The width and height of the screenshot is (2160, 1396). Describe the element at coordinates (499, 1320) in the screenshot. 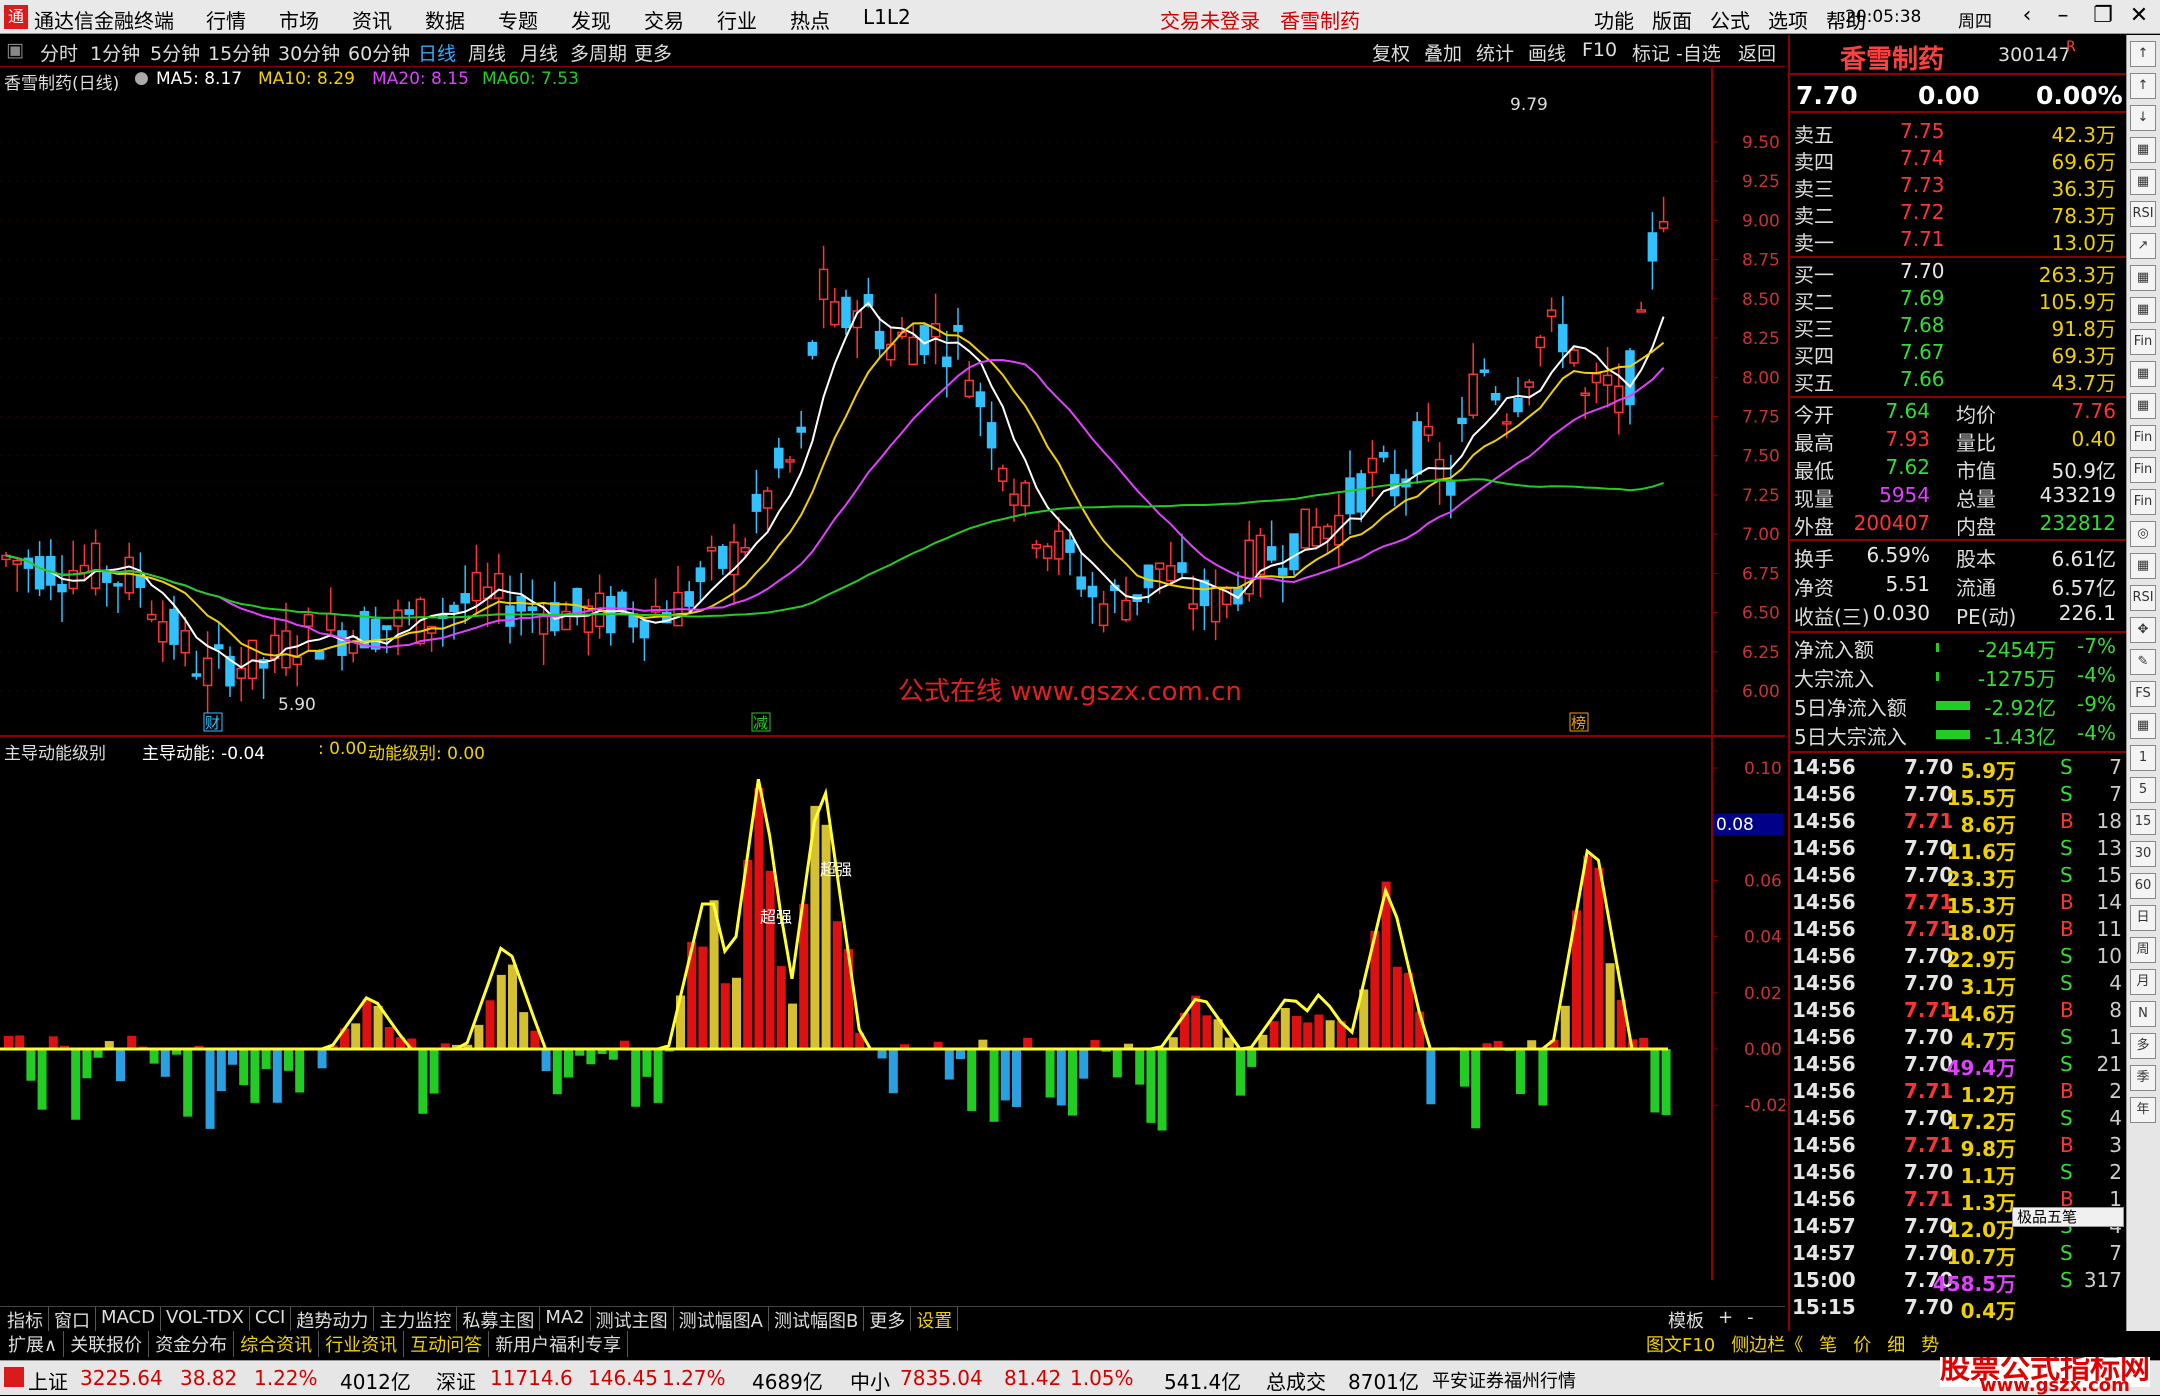

I see `indicator-tab: 私募主图` at that location.